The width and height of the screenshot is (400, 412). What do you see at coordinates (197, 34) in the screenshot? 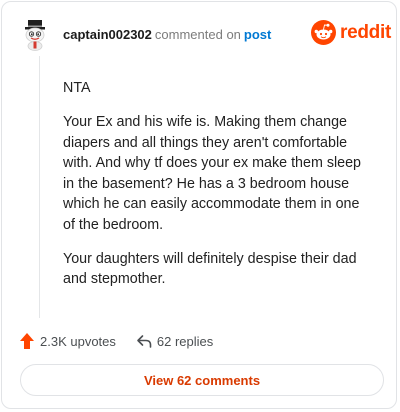
I see `commented-on-text: commented on` at bounding box center [197, 34].